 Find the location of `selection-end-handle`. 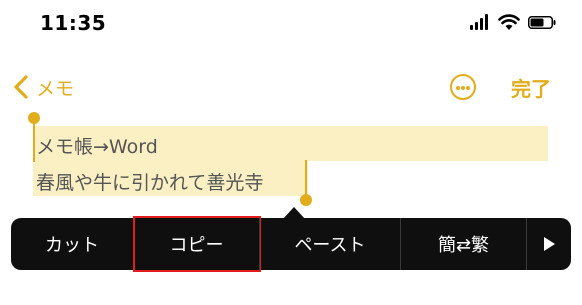

selection-end-handle is located at coordinates (306, 179).